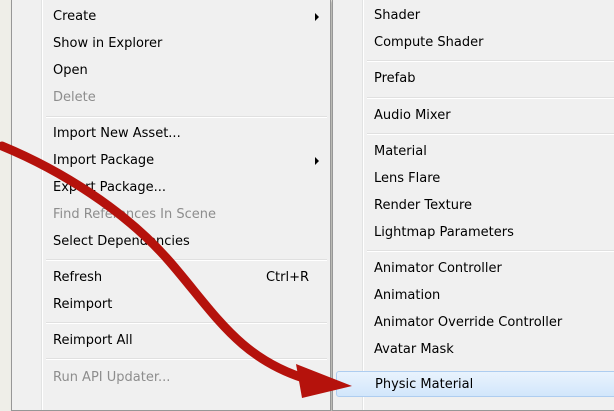  I want to click on menu-item-label: Show in Explorer, so click(108, 43).